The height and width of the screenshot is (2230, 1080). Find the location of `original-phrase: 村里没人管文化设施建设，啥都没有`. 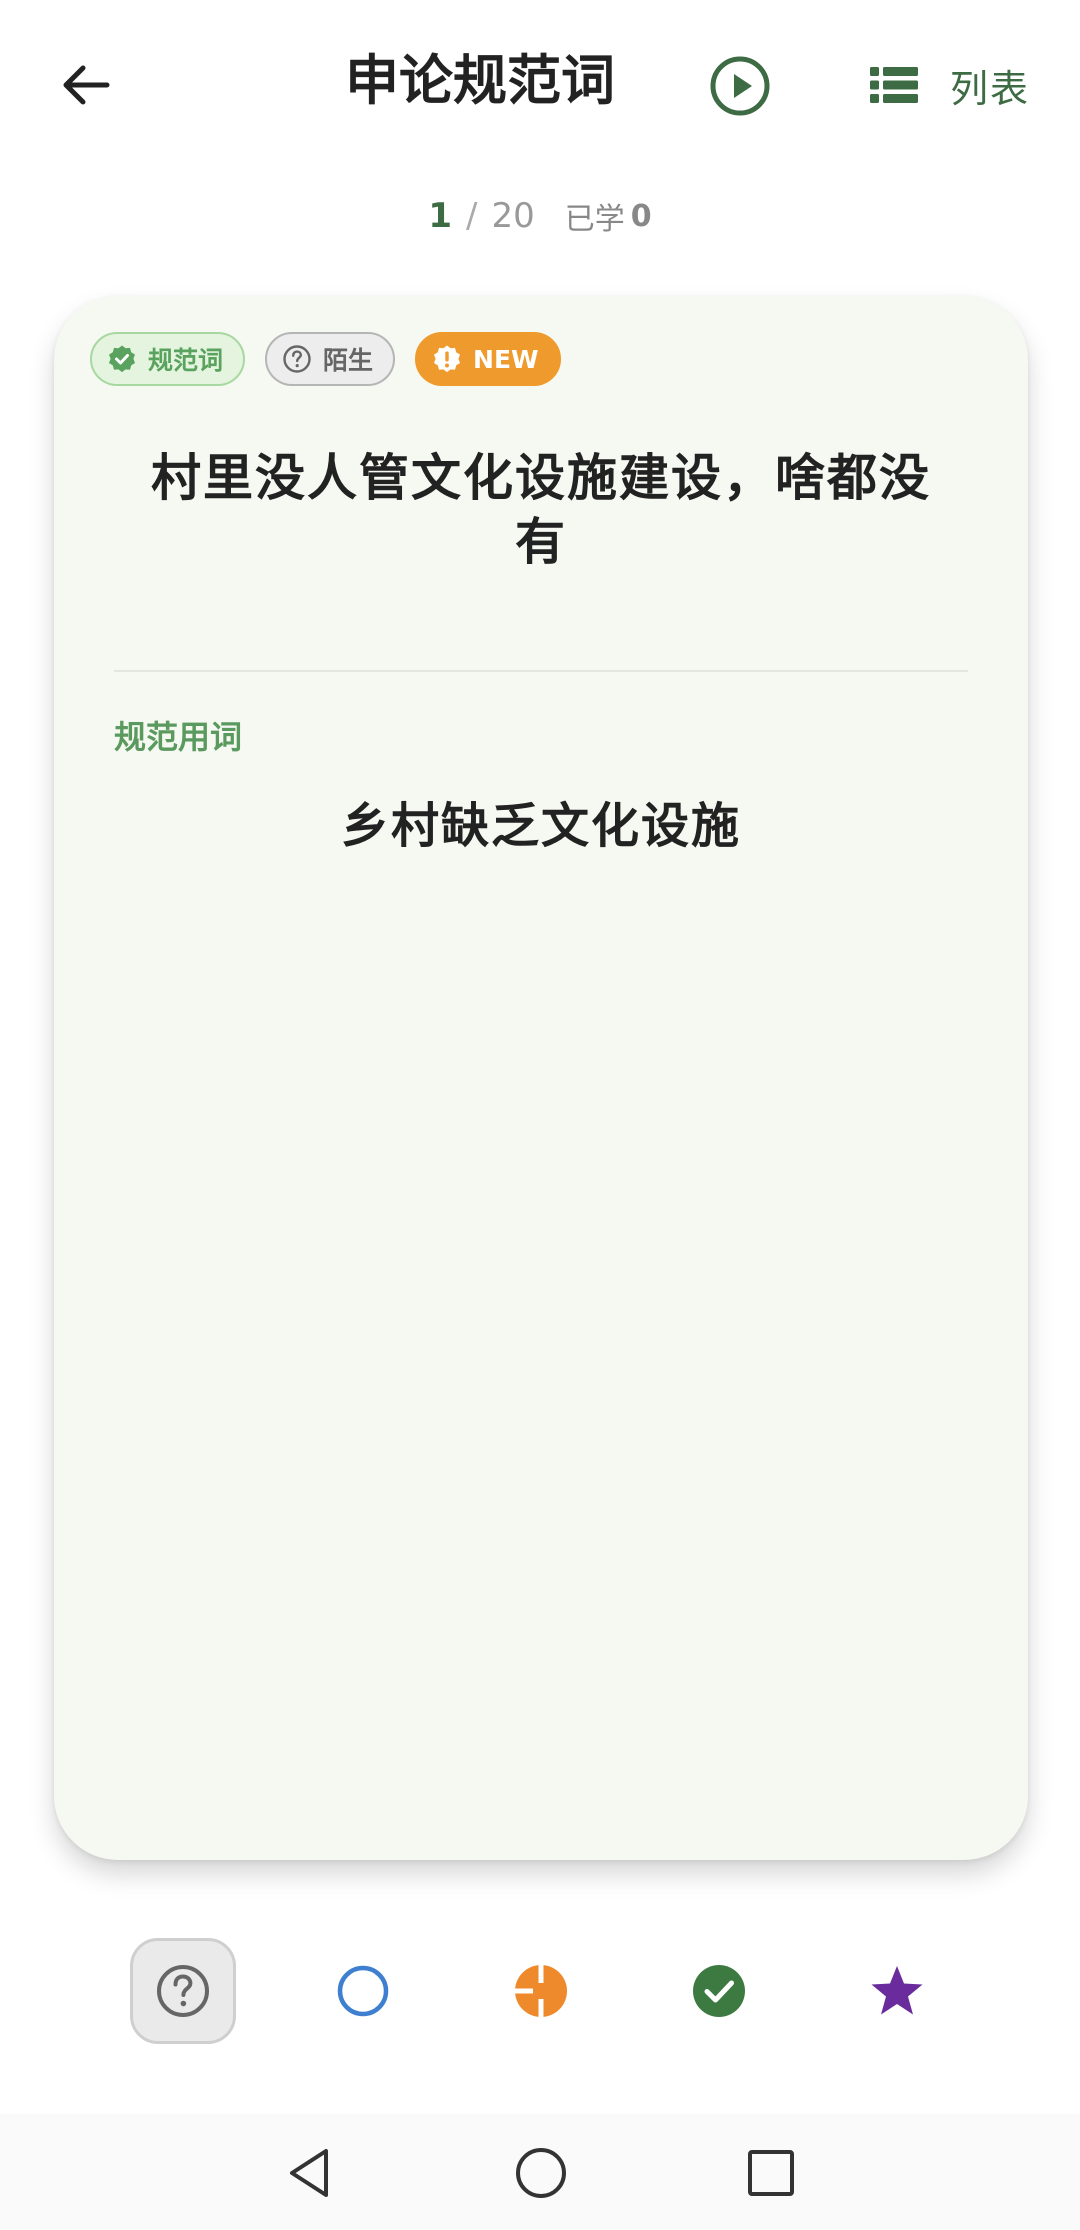

original-phrase: 村里没人管文化设施建设，啥都没有 is located at coordinates (541, 510).